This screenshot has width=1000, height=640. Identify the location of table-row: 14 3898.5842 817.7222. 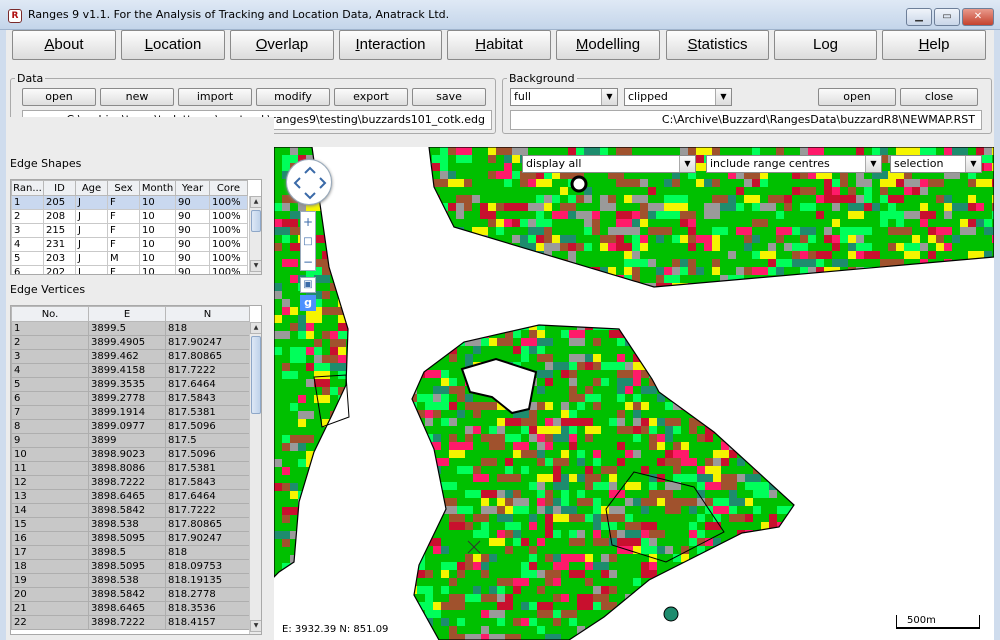
(130, 510).